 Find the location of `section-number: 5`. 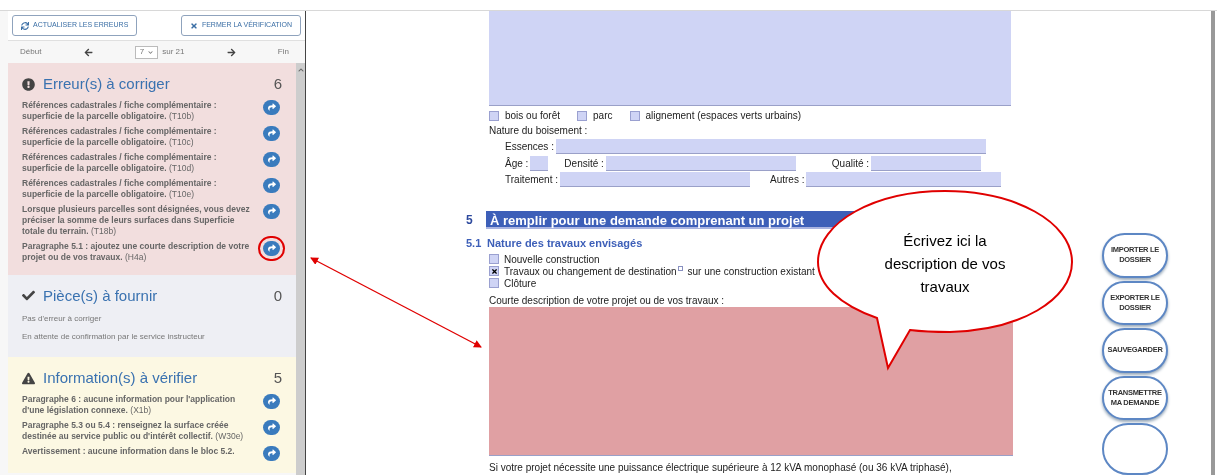

section-number: 5 is located at coordinates (470, 221).